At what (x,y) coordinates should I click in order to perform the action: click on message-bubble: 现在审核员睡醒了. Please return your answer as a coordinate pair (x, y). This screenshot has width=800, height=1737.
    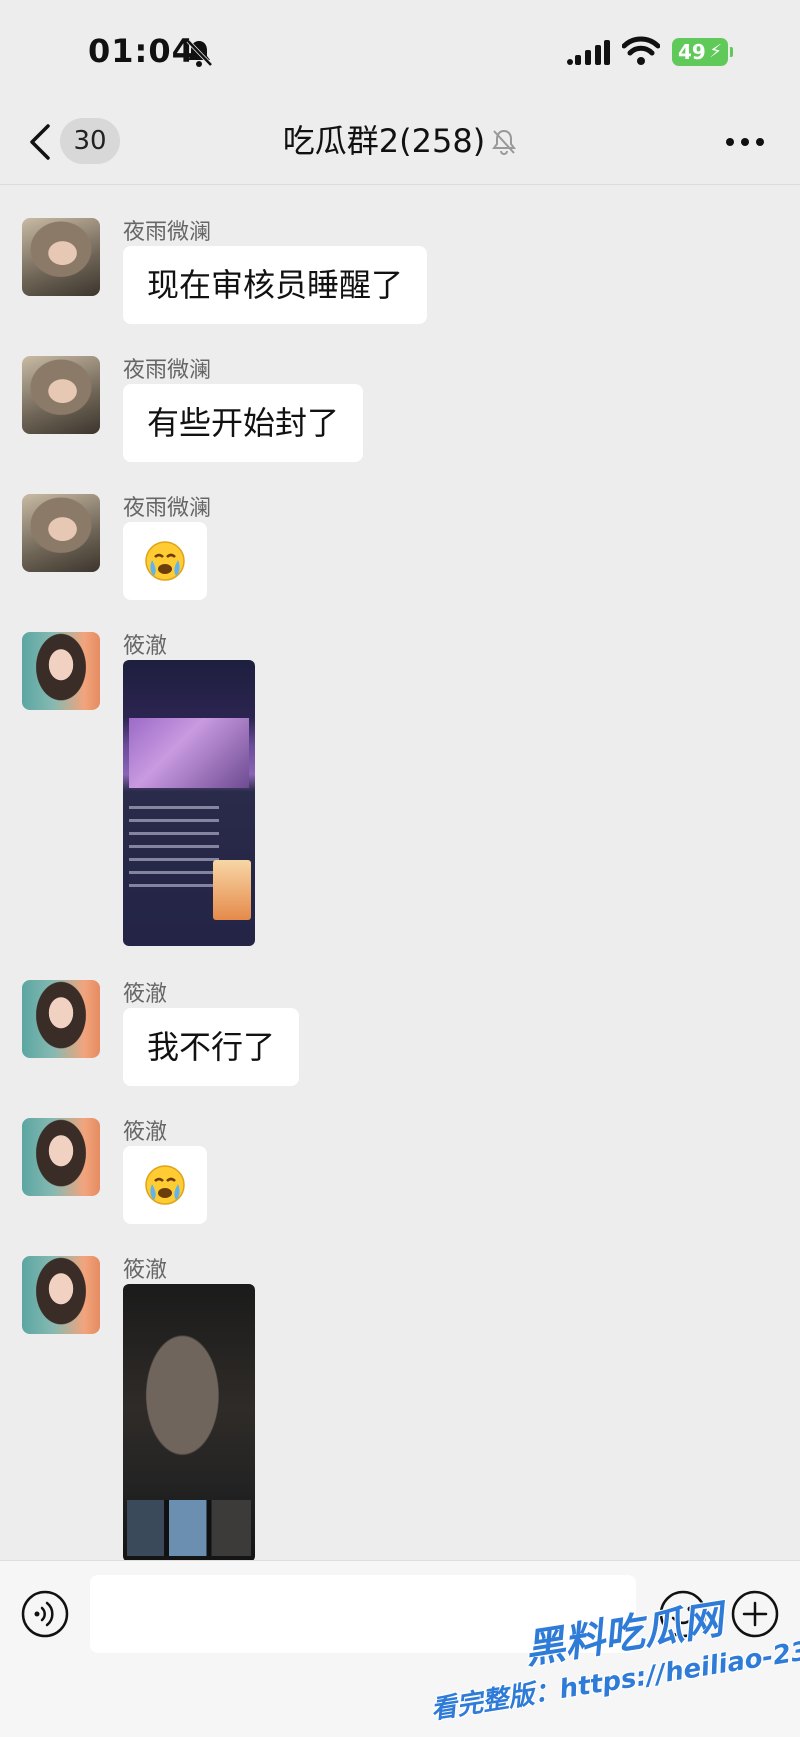
    Looking at the image, I should click on (275, 285).